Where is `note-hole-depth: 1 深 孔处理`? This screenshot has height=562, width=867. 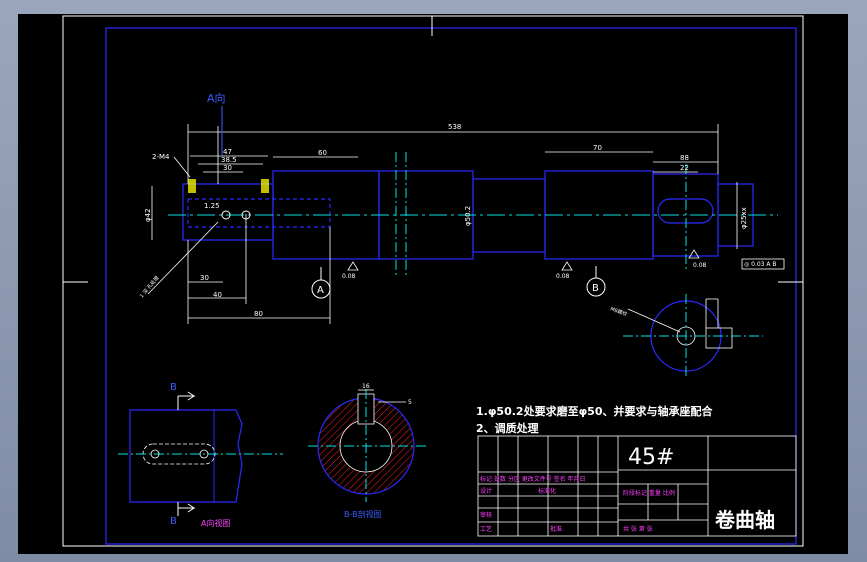
note-hole-depth: 1 深 孔处理 is located at coordinates (149, 287).